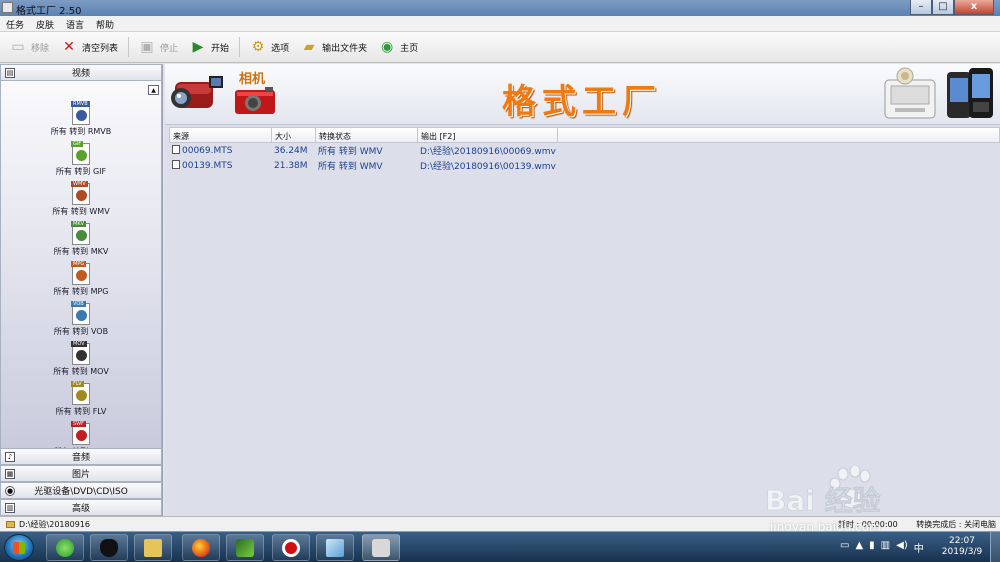 Image resolution: width=1000 pixels, height=562 pixels. I want to click on banner: 相机 格式工厂, so click(582, 94).